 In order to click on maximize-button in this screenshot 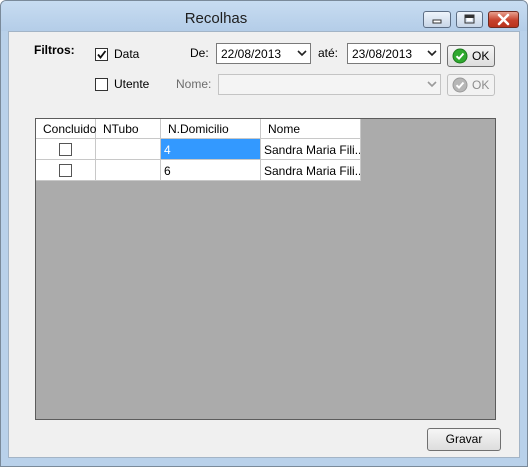, I will do `click(469, 19)`.